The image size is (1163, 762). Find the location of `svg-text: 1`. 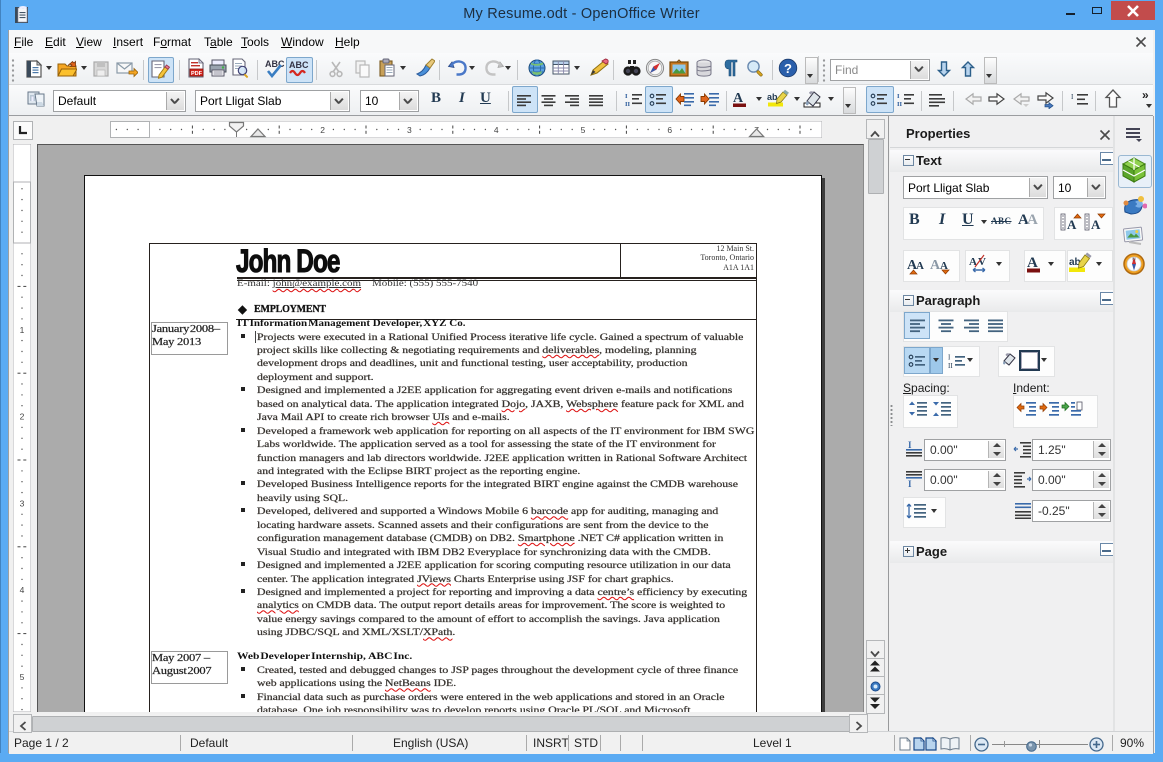

svg-text: 1 is located at coordinates (22, 330).